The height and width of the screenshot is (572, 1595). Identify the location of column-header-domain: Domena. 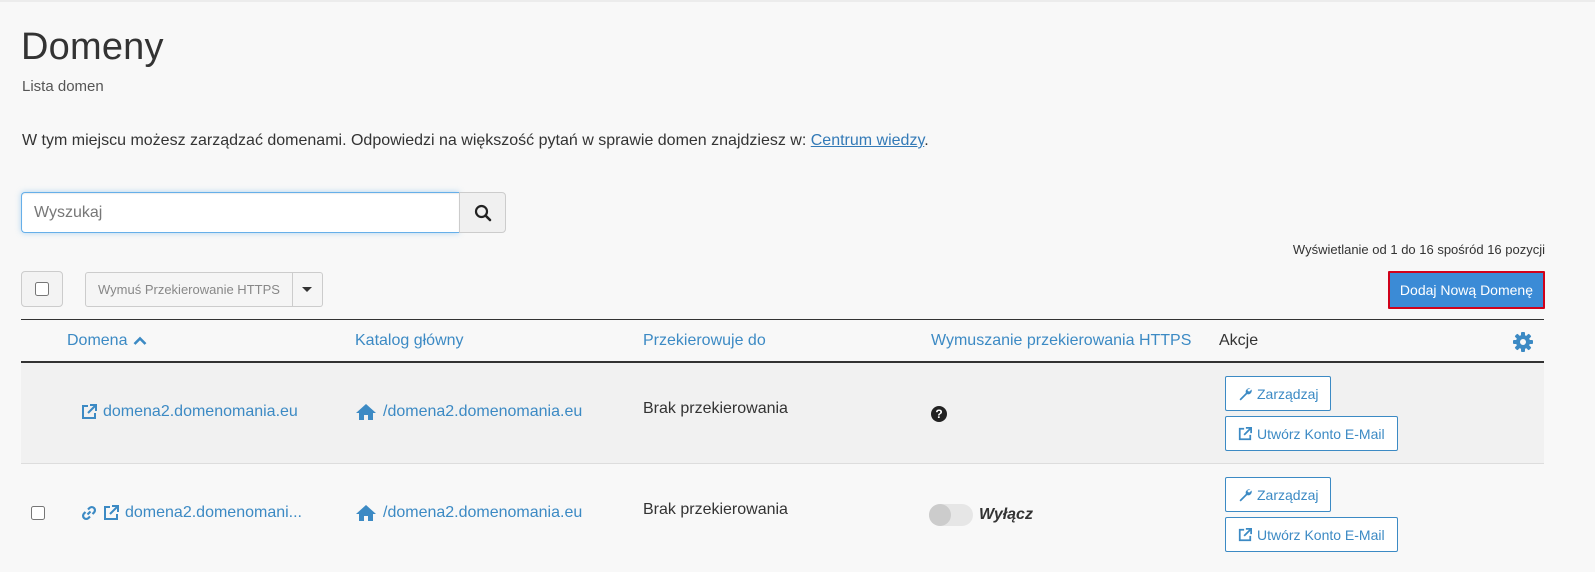
(107, 341).